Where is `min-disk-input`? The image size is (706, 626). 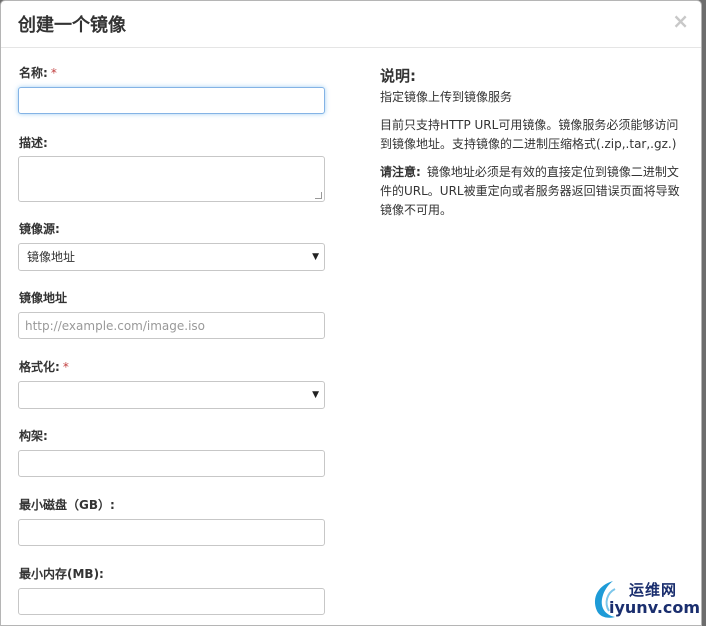
min-disk-input is located at coordinates (171, 532).